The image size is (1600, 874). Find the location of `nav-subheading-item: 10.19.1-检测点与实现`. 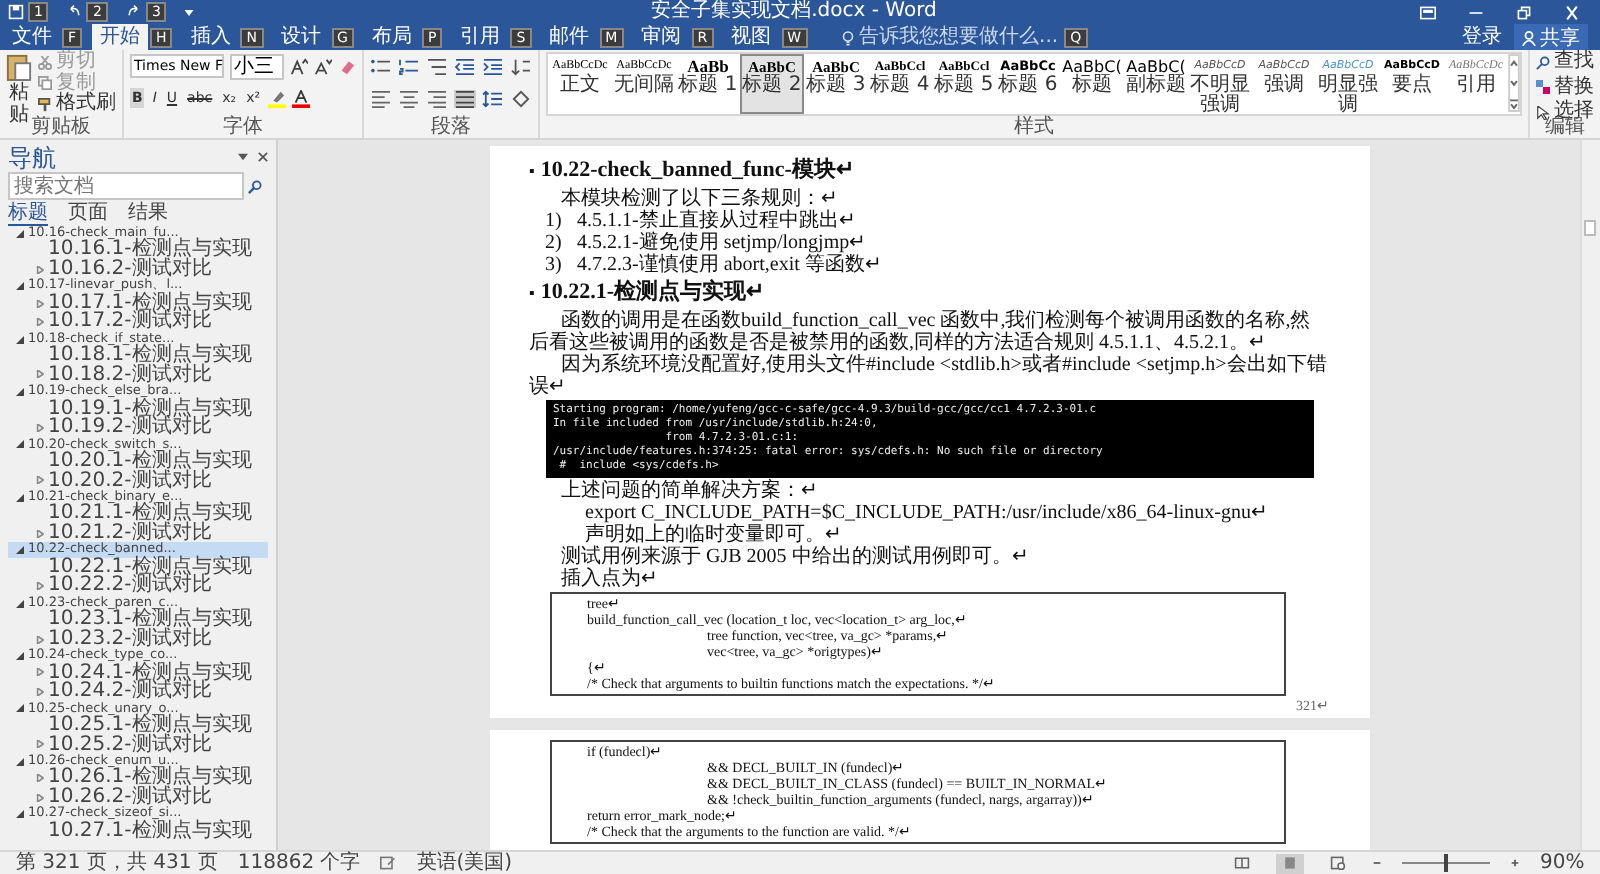

nav-subheading-item: 10.19.1-检测点与实现 is located at coordinates (138, 409).